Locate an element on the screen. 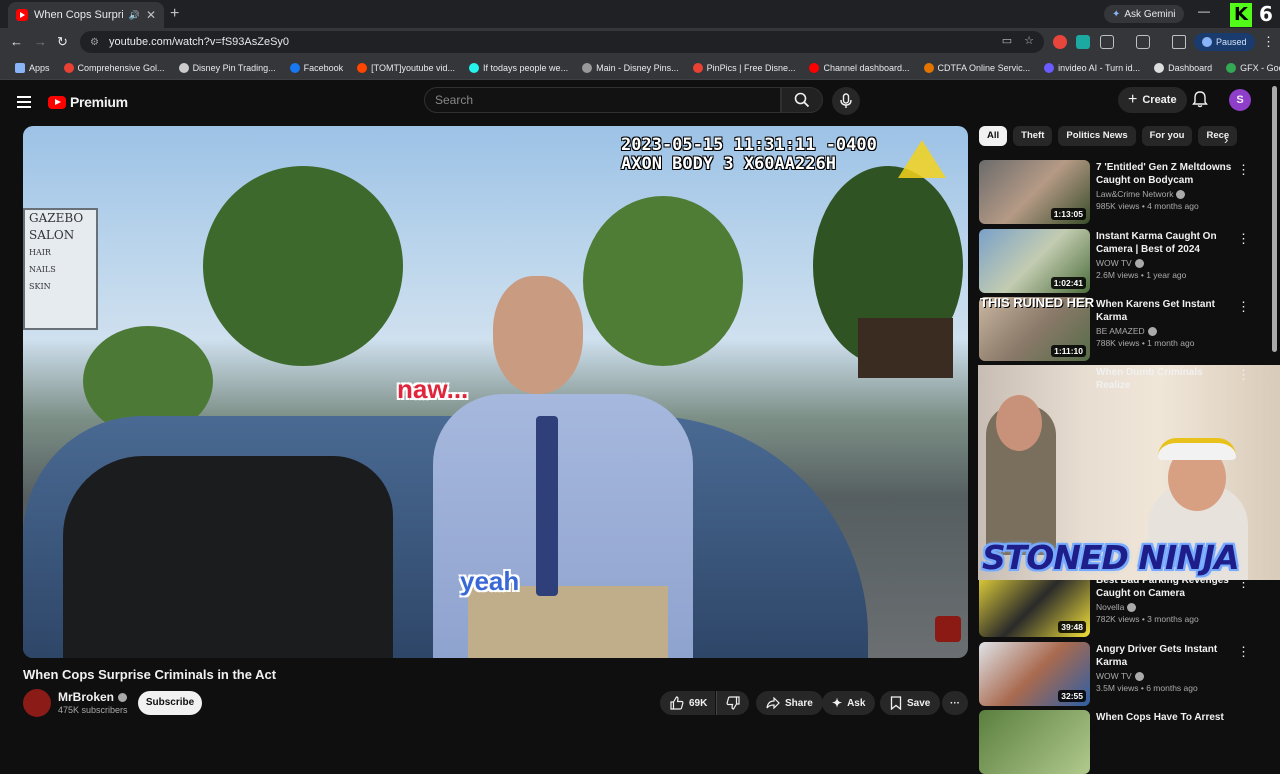  profile-paused-button: Paused is located at coordinates (1224, 42).